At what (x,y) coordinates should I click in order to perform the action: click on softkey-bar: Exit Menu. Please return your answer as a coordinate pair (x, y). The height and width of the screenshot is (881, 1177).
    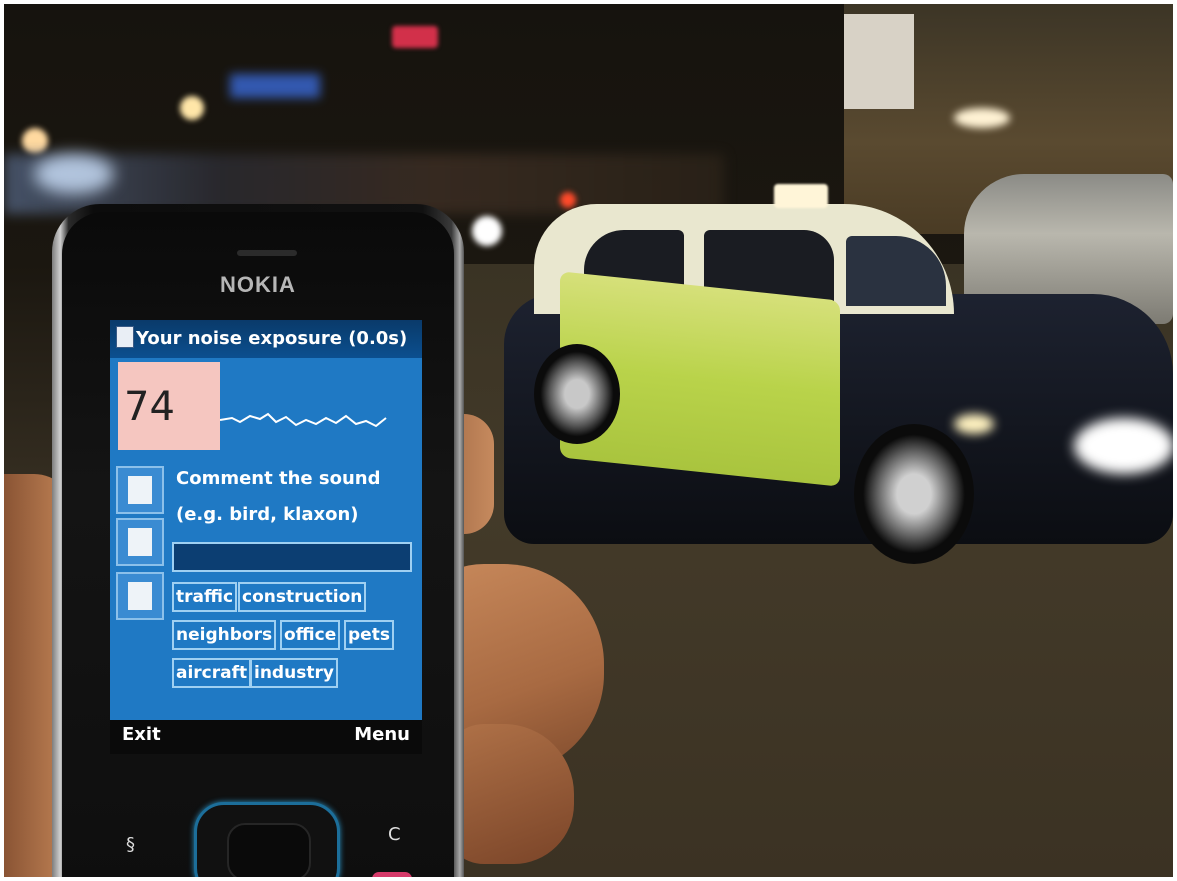
    Looking at the image, I should click on (266, 737).